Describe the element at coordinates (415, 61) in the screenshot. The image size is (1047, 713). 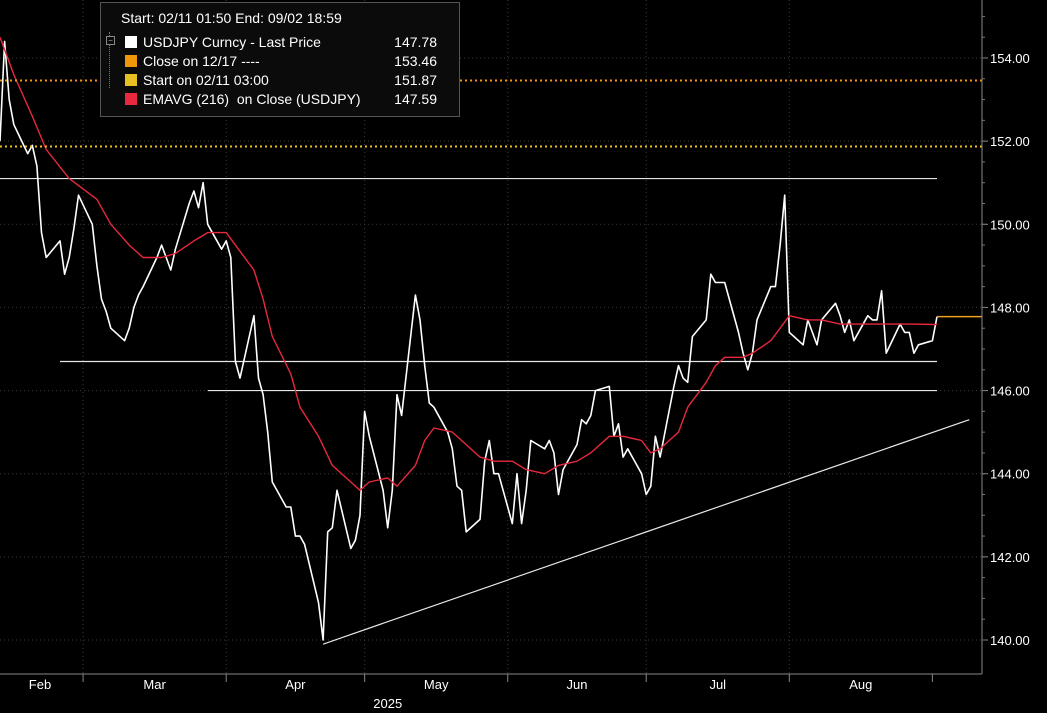
I see `legend-value: 153.46` at that location.